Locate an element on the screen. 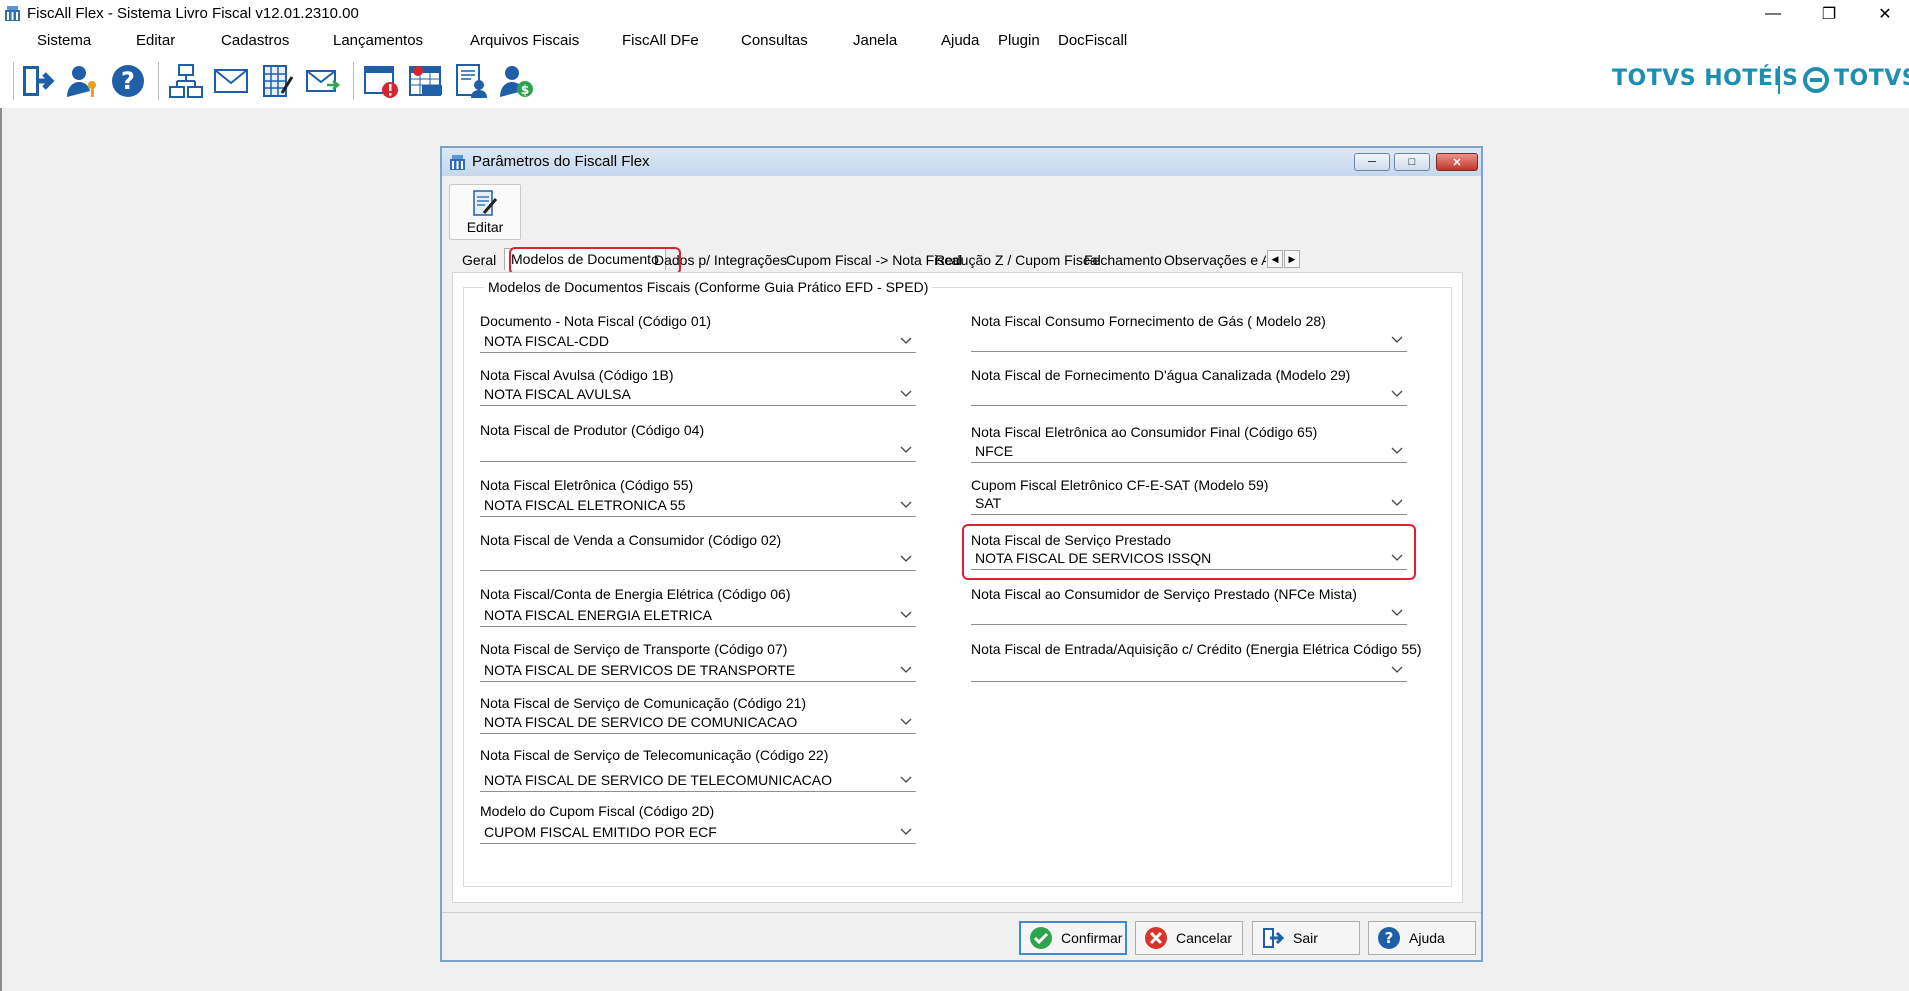  exit-icon is located at coordinates (39, 81).